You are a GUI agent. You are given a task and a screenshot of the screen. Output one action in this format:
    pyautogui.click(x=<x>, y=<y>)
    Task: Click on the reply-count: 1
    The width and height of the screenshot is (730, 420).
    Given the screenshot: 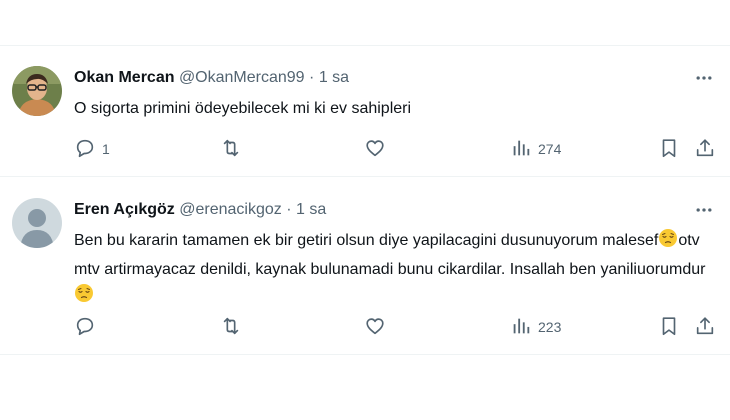 What is the action you would take?
    pyautogui.click(x=106, y=149)
    